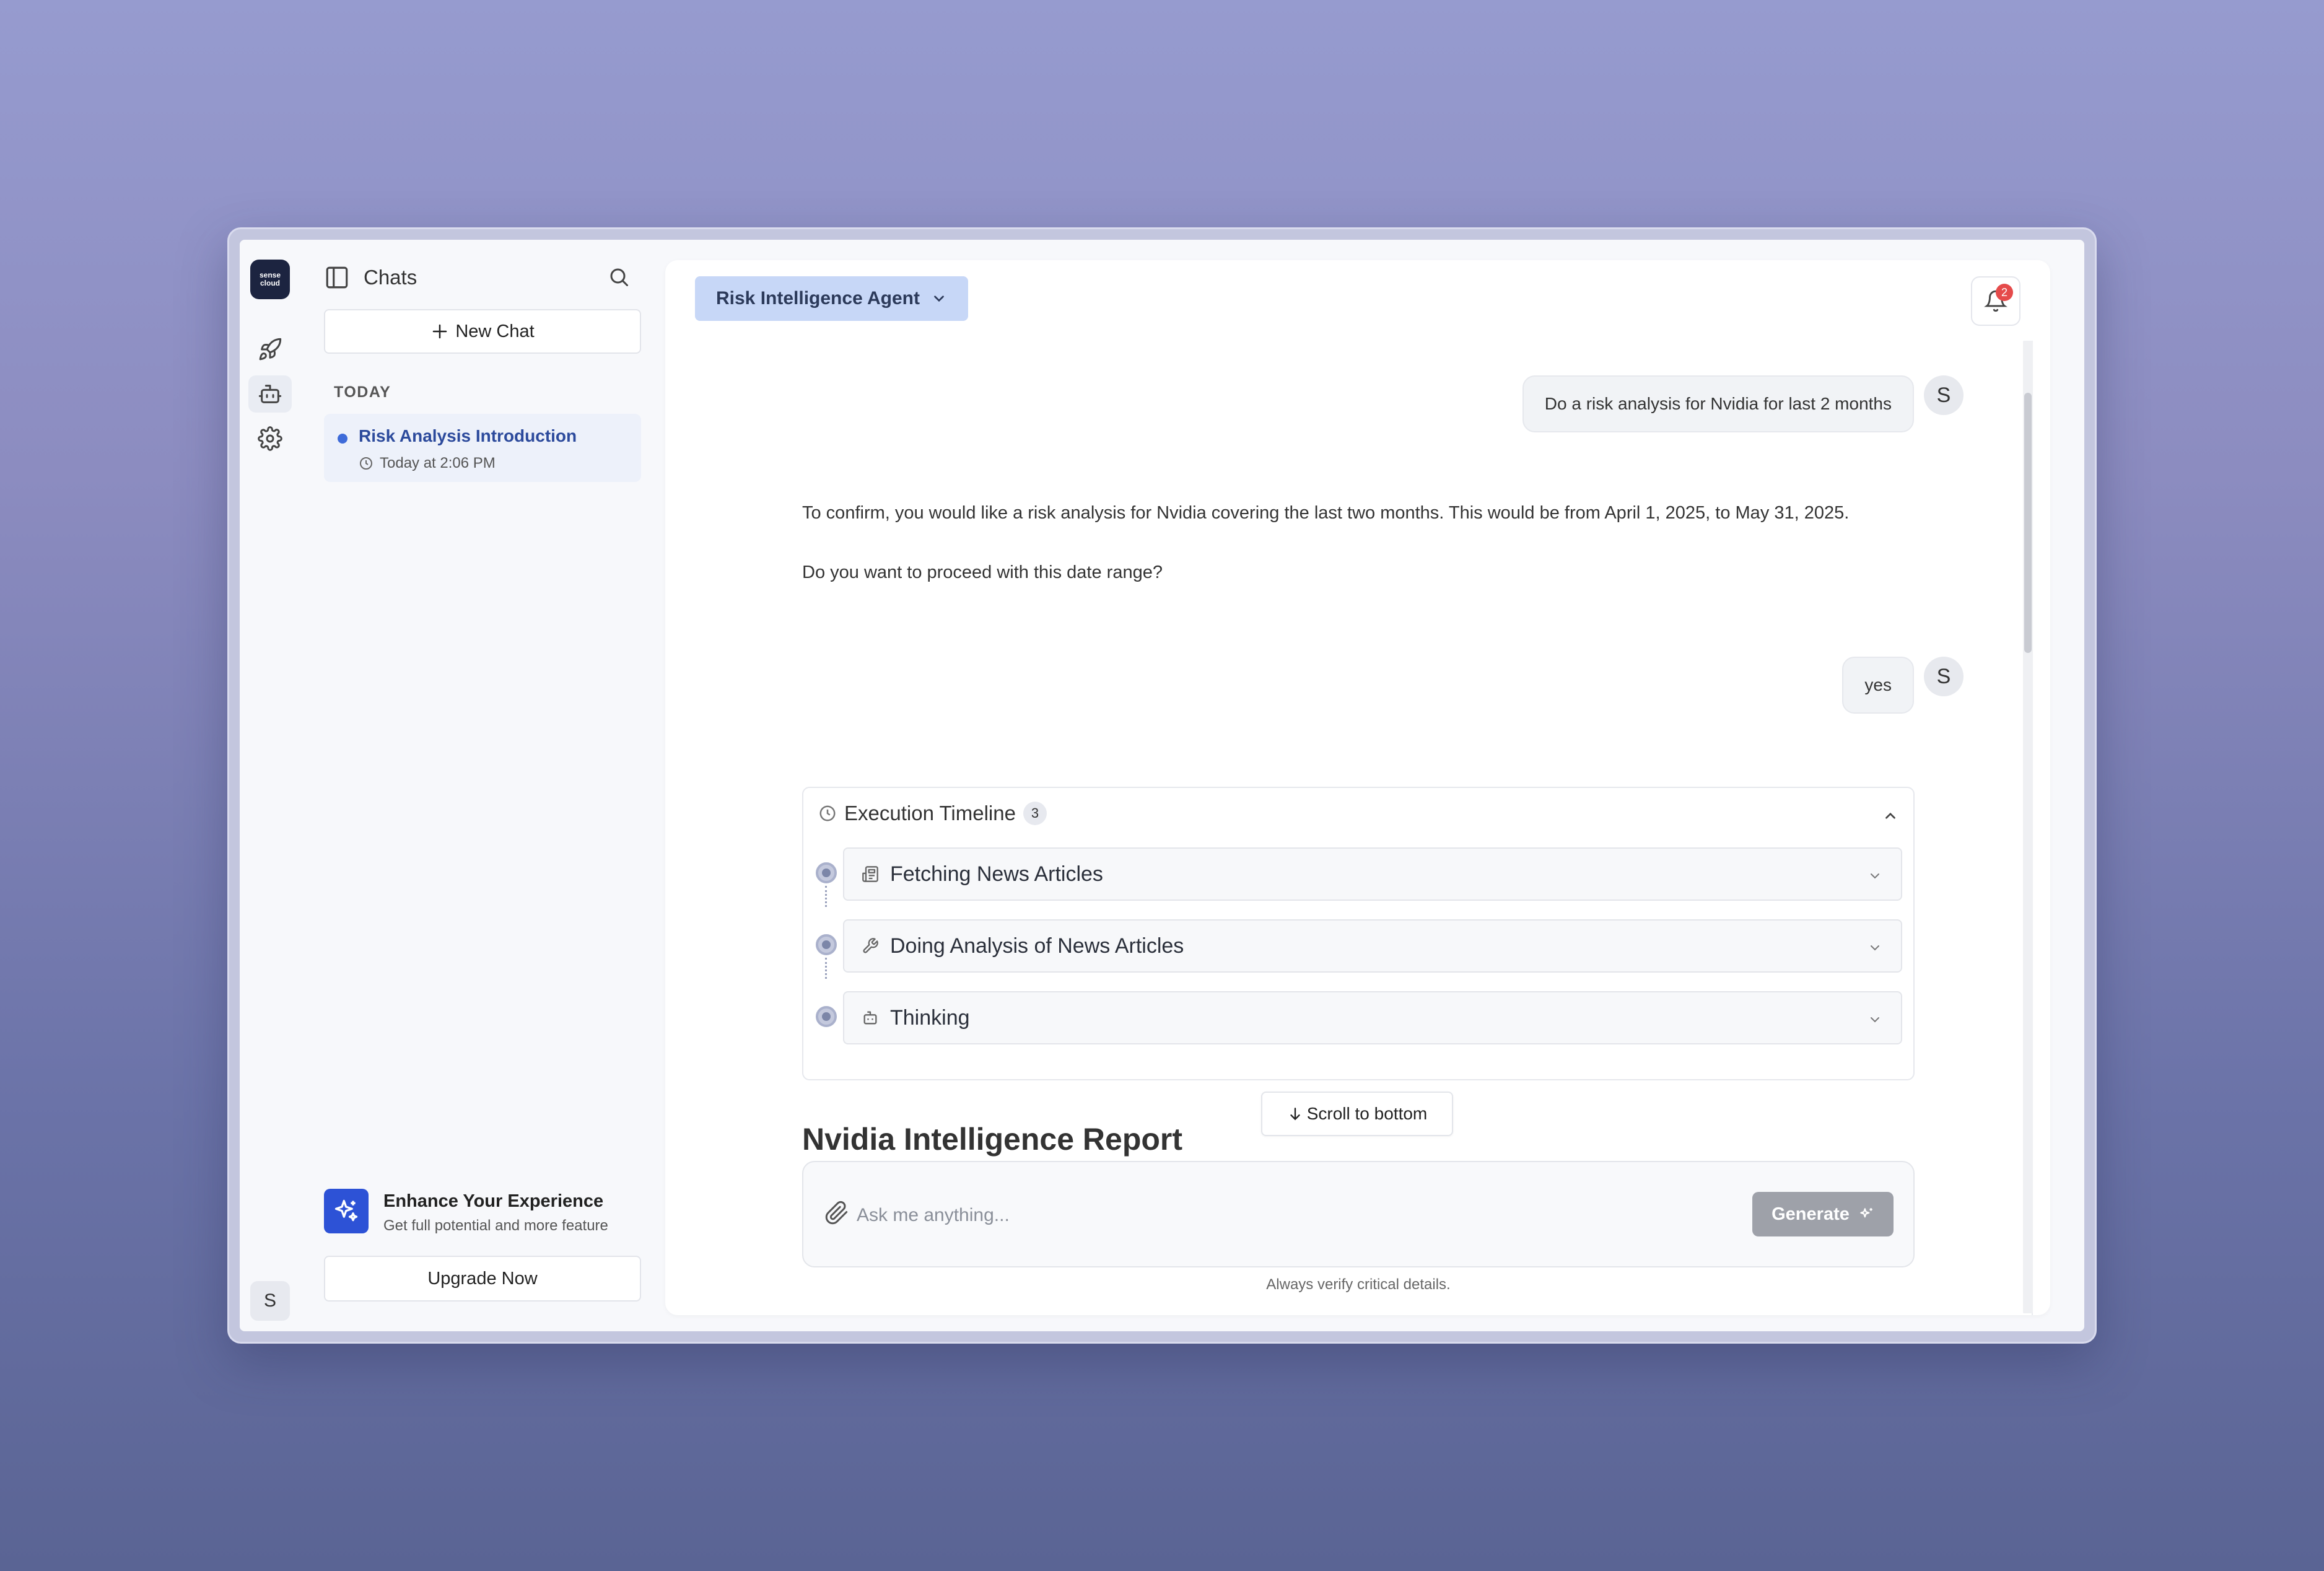  I want to click on nav-rail: sense cloud S, so click(277, 785).